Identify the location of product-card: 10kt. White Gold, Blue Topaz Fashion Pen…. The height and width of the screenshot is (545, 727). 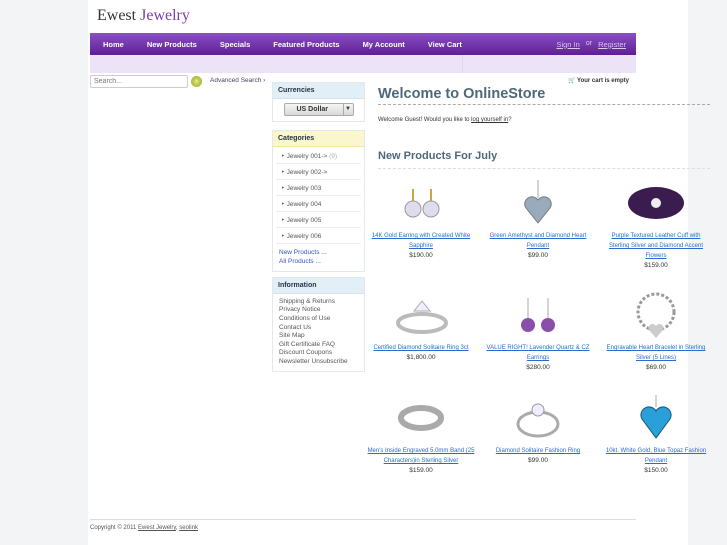
(656, 433).